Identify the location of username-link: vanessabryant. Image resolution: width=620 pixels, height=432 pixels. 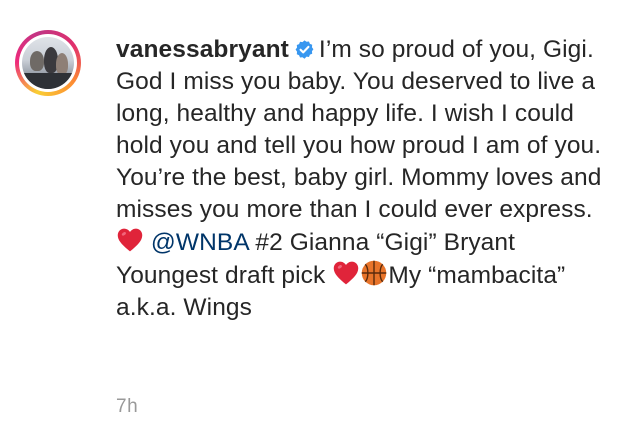
(202, 49).